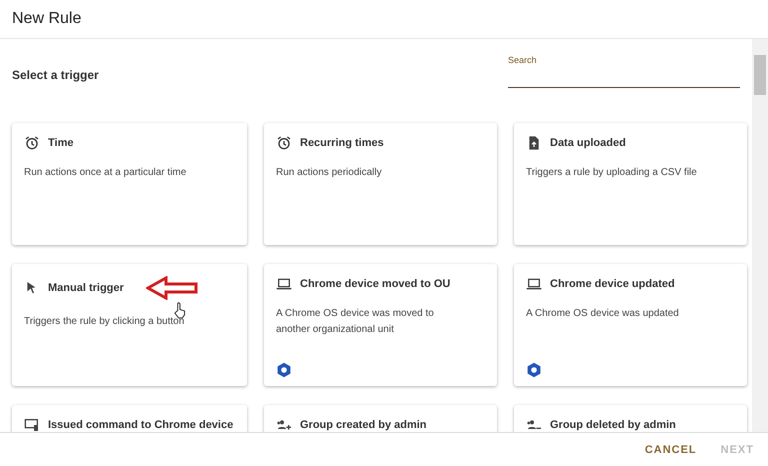  Describe the element at coordinates (105, 322) in the screenshot. I see `card-description: Triggers the rule by clicking a button` at that location.